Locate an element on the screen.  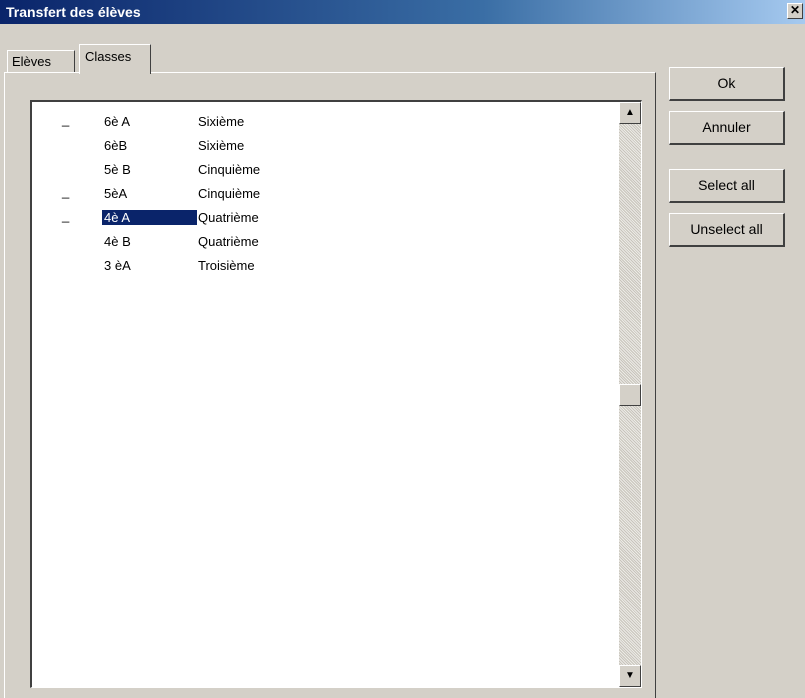
arrow-up-icon: ▲ is located at coordinates (630, 112).